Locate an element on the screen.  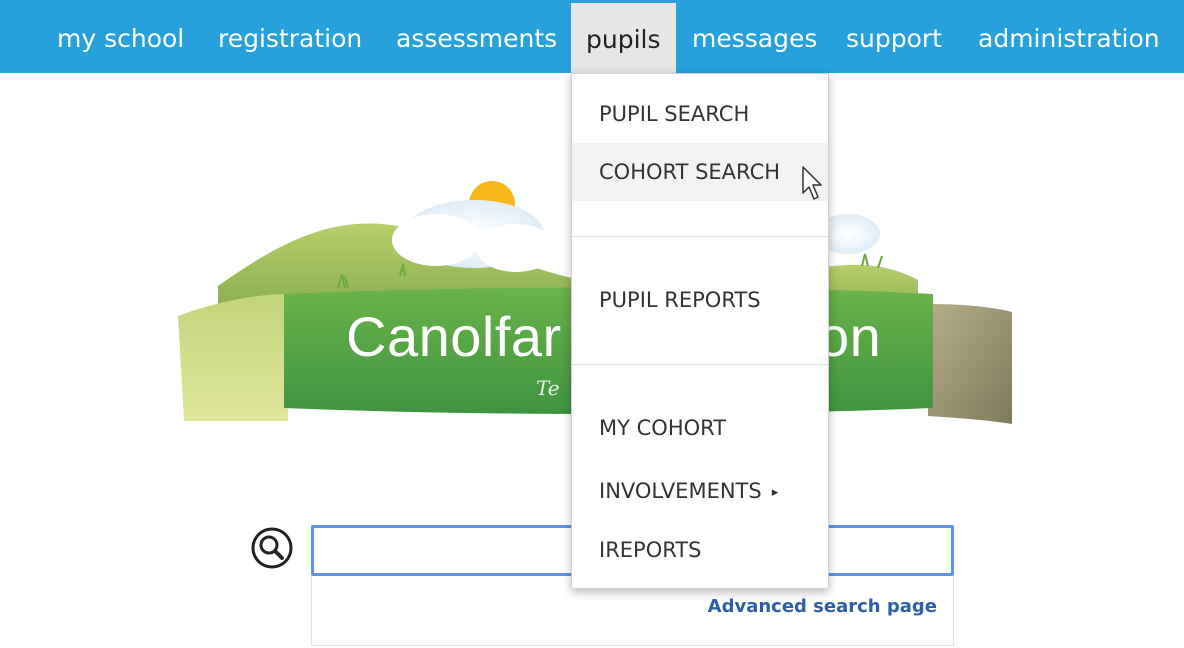
nav-messages: messages is located at coordinates (754, 36).